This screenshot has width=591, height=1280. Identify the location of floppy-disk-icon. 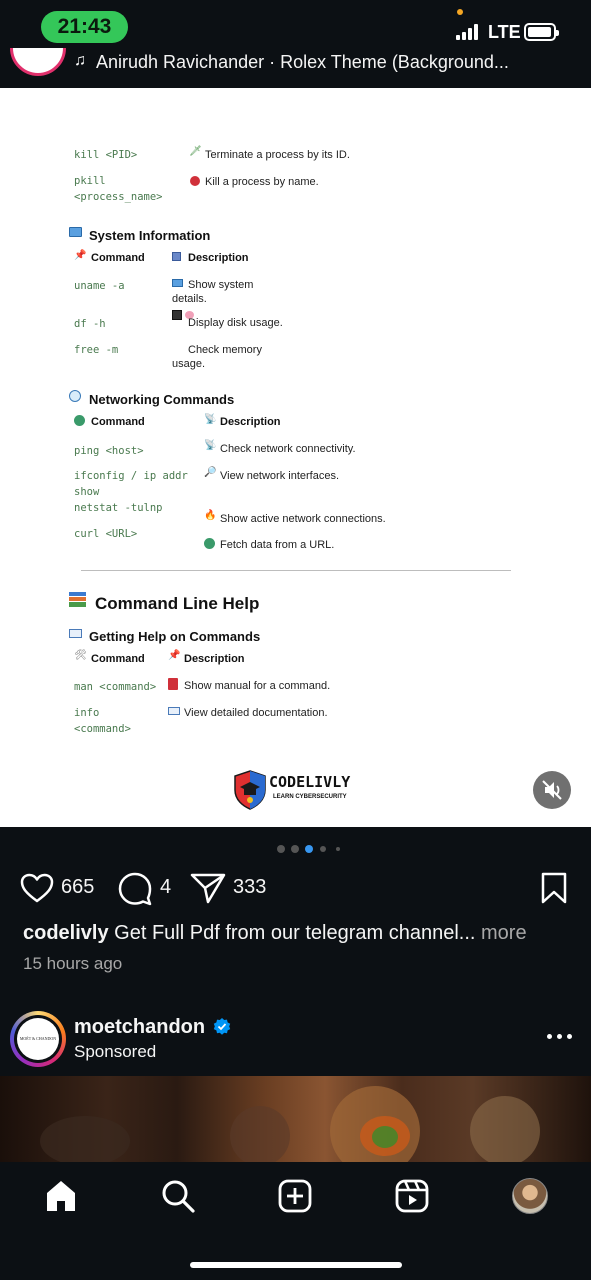
(177, 315).